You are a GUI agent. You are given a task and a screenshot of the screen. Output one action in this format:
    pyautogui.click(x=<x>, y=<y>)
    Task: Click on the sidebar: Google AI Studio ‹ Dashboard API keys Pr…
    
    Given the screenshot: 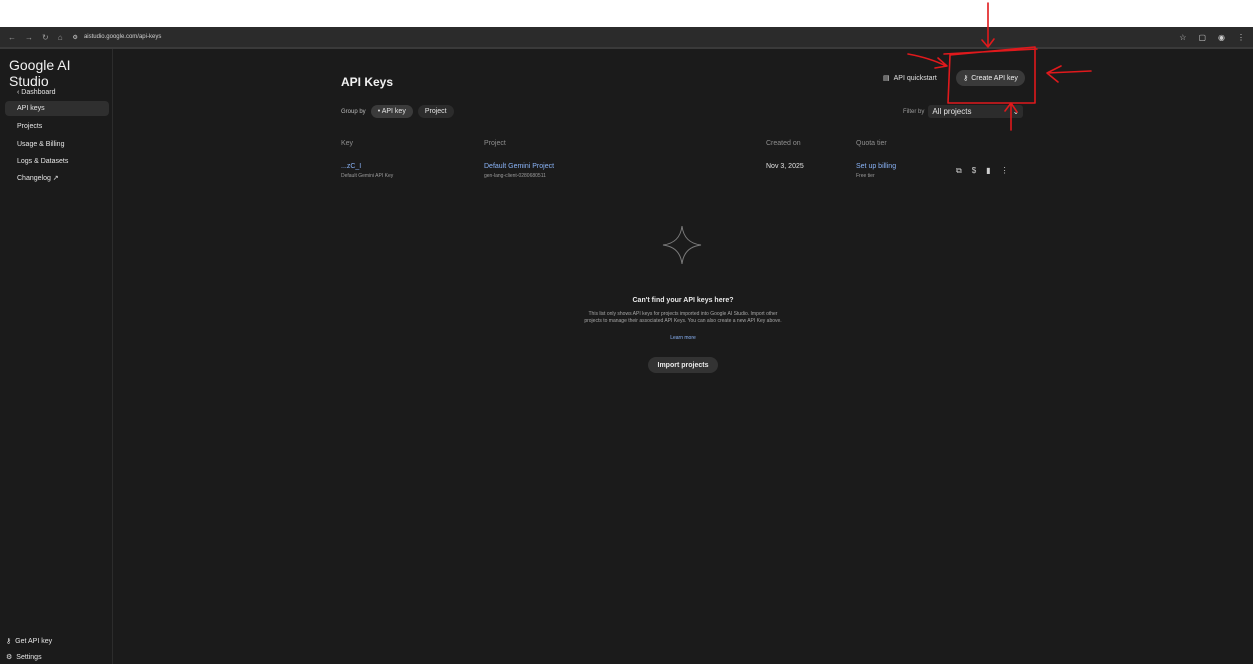 What is the action you would take?
    pyautogui.click(x=56, y=356)
    